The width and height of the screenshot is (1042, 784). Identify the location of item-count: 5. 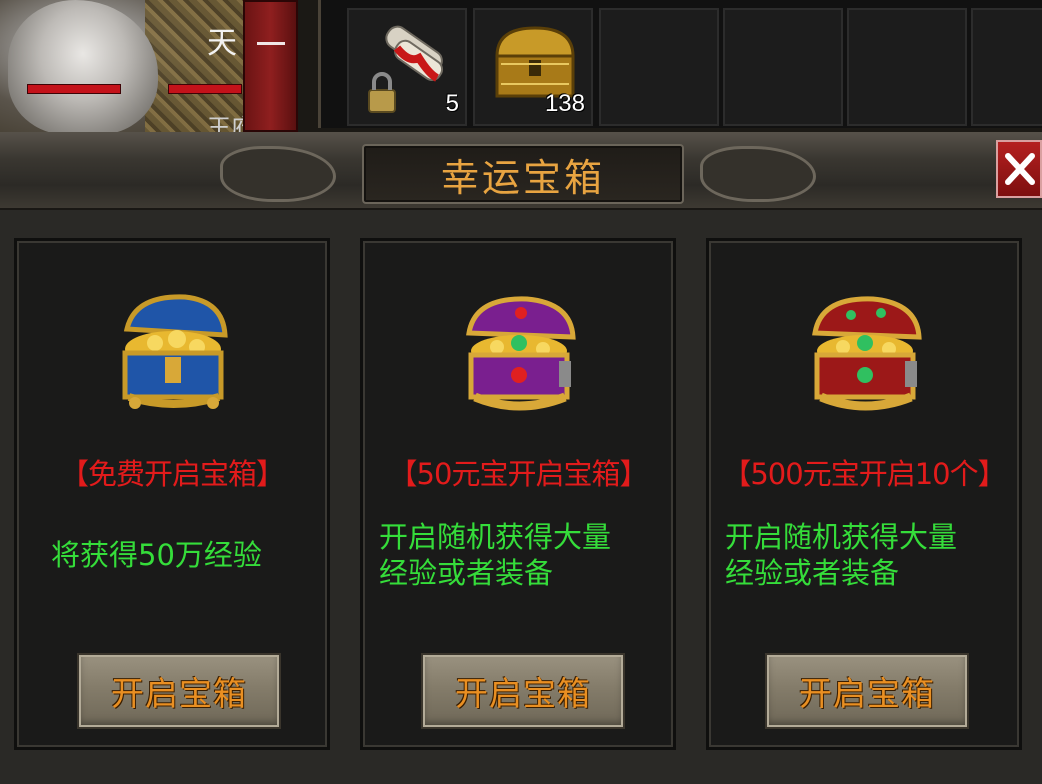
(452, 103).